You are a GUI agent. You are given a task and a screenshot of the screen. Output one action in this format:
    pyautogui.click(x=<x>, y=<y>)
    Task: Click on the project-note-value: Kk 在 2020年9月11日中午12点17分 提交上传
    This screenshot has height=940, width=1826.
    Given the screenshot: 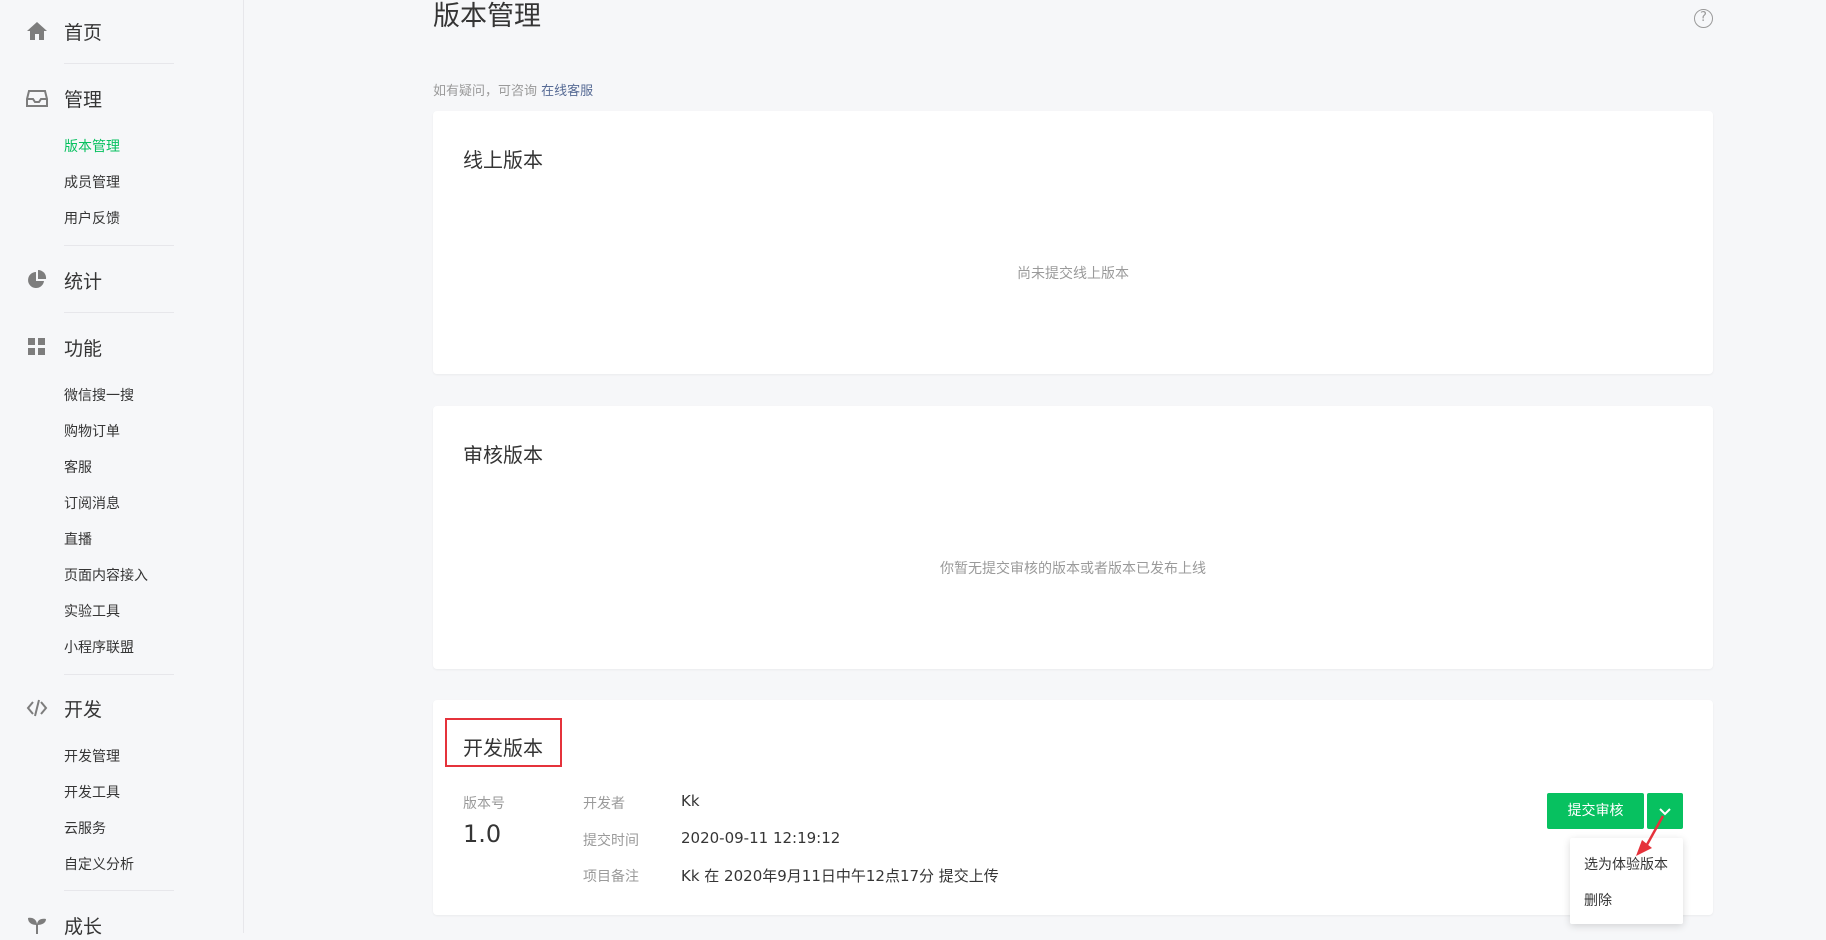 What is the action you would take?
    pyautogui.click(x=840, y=876)
    